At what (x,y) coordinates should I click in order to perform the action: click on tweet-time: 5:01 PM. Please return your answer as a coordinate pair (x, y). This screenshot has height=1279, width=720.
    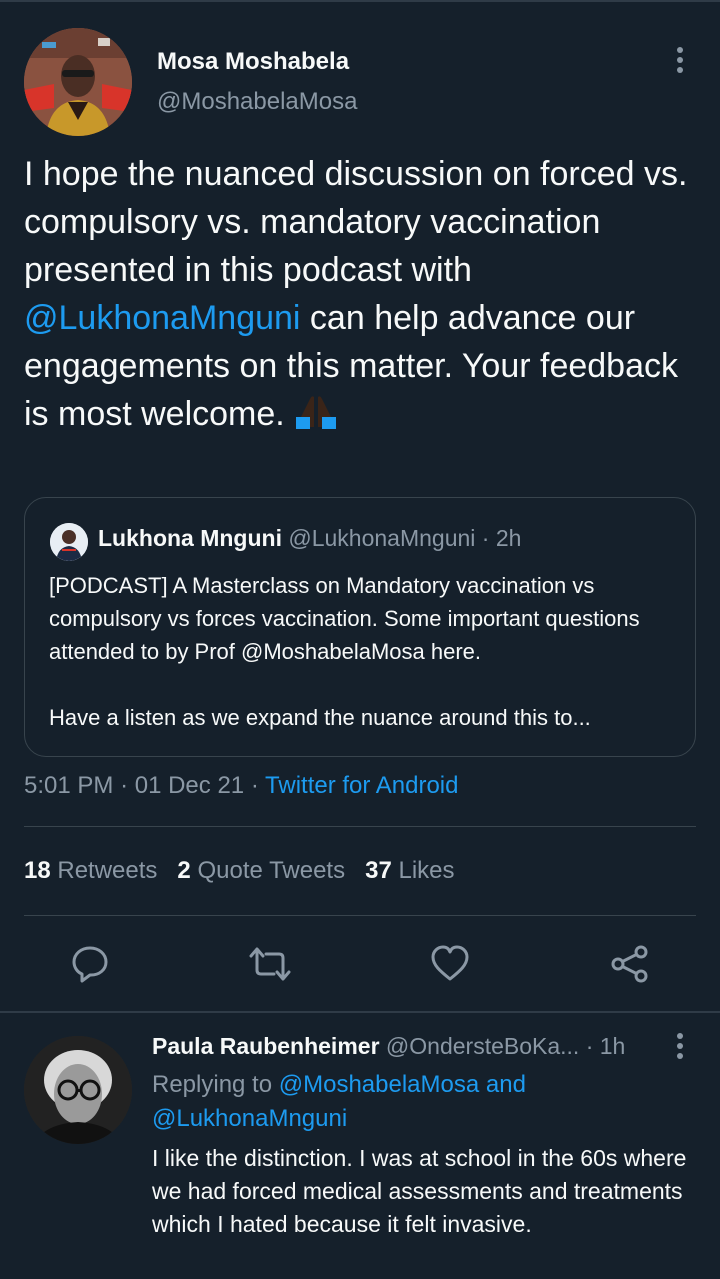
    Looking at the image, I should click on (69, 785).